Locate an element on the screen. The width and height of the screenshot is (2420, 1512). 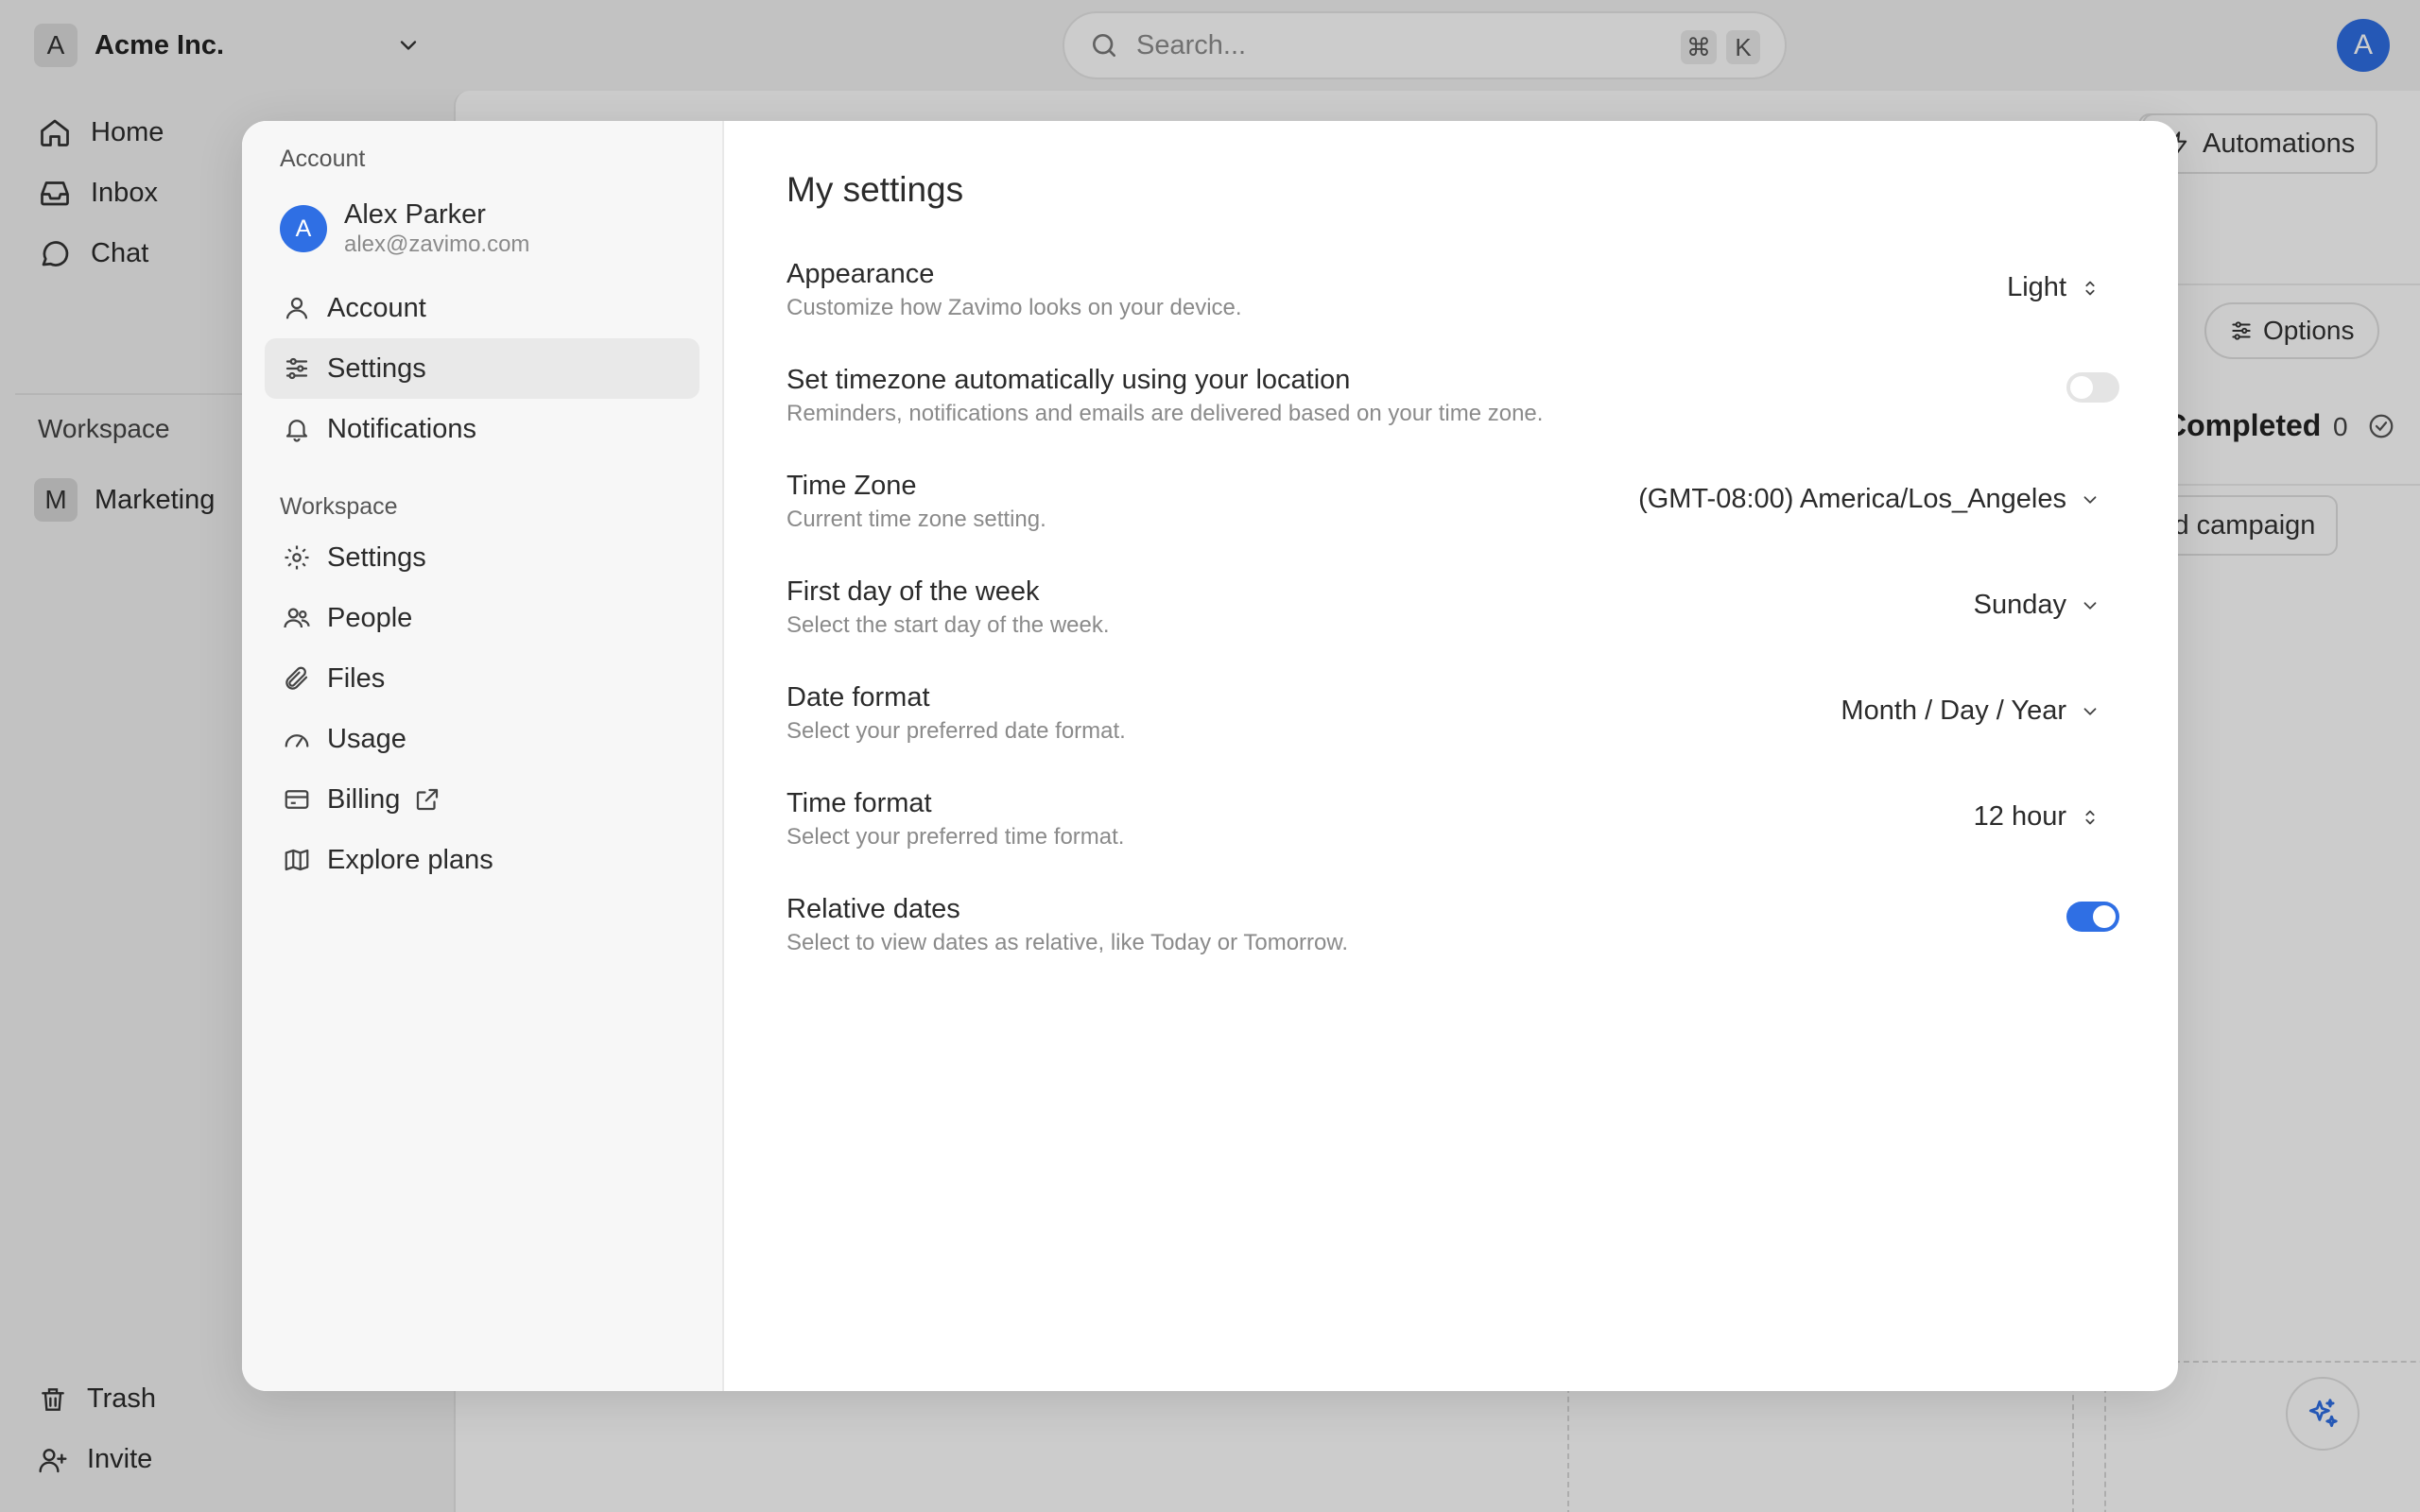
avatar: A is located at coordinates (303, 228).